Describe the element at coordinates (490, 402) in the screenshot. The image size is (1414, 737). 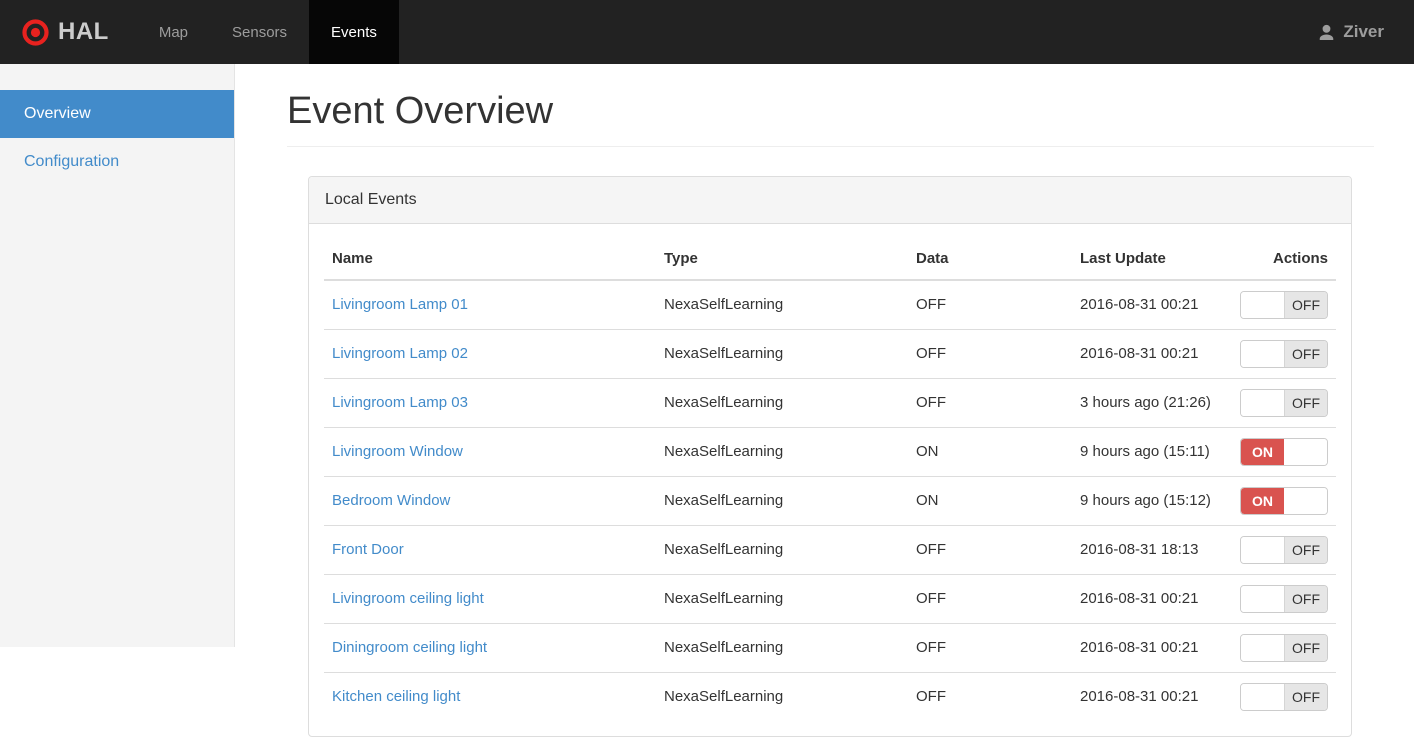
I see `event-name-cell: Livingroom Lamp 03` at that location.